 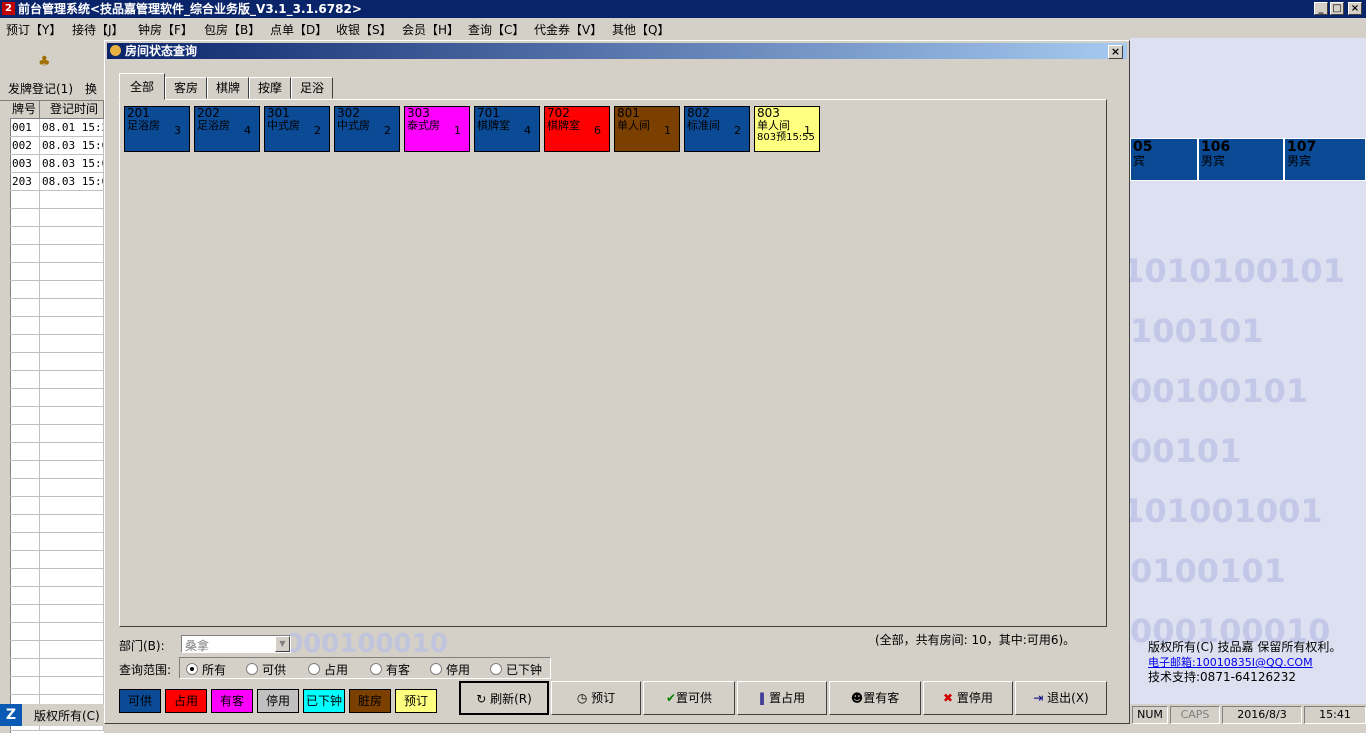 I want to click on radio-occupied: 占用, so click(x=328, y=669).